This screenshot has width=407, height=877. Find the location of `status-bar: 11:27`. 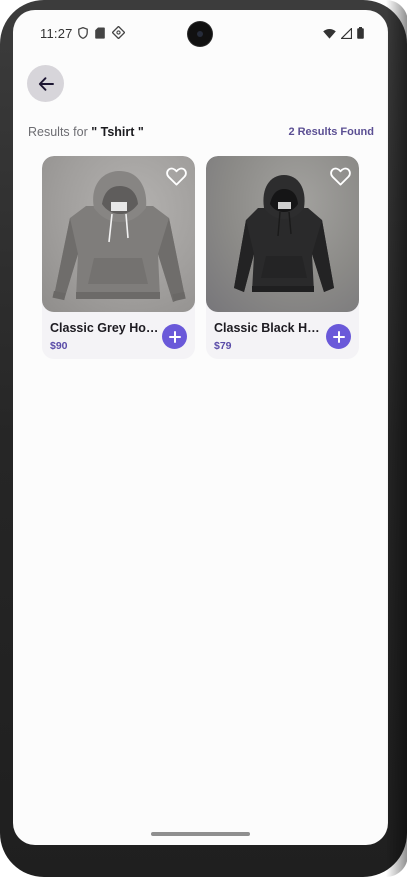

status-bar: 11:27 is located at coordinates (200, 33).